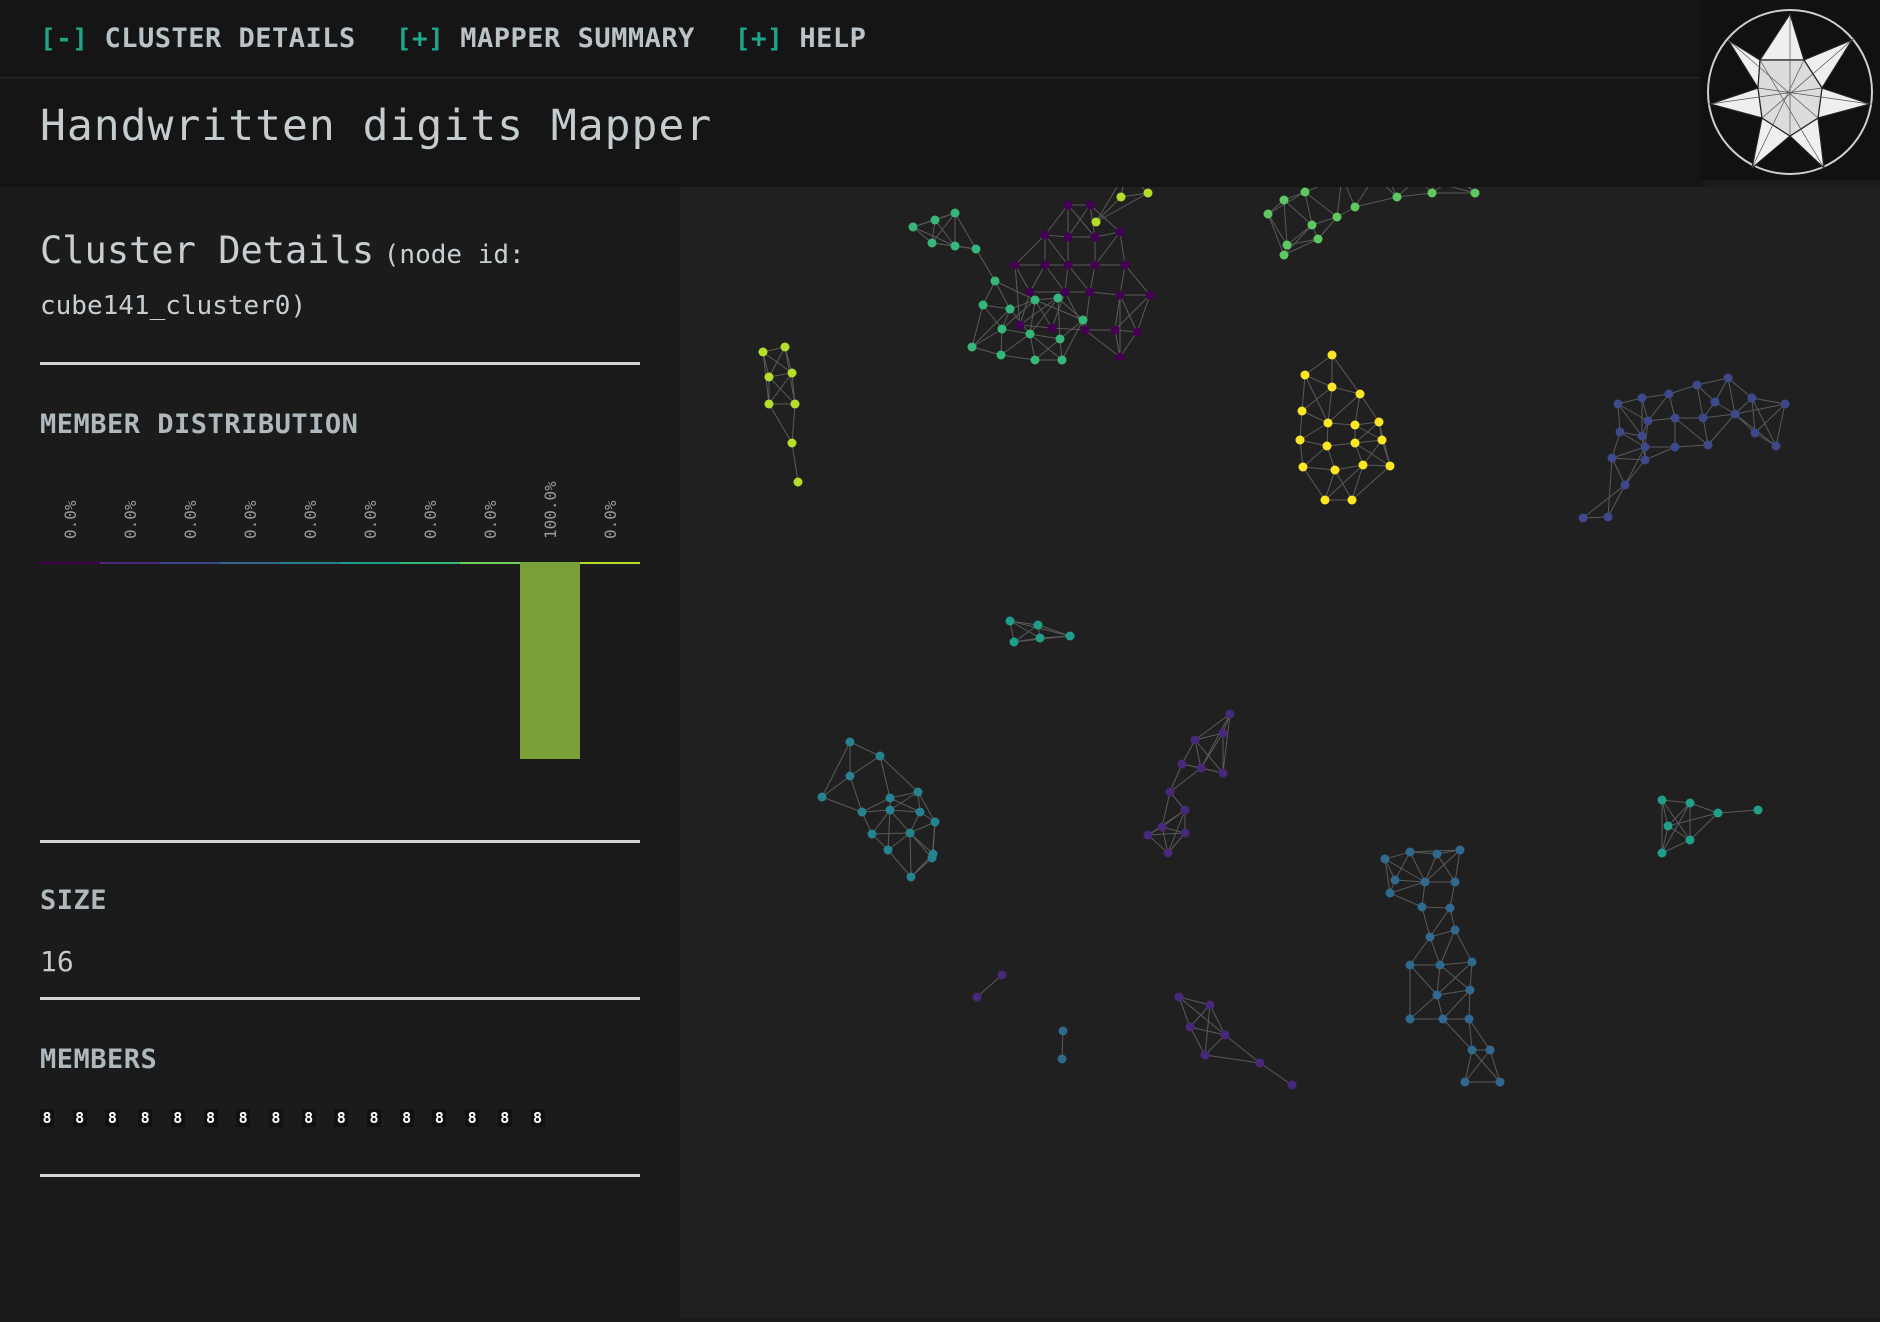 Image resolution: width=1880 pixels, height=1322 pixels. What do you see at coordinates (420, 39) in the screenshot?
I see `expand-toggle: [+]` at bounding box center [420, 39].